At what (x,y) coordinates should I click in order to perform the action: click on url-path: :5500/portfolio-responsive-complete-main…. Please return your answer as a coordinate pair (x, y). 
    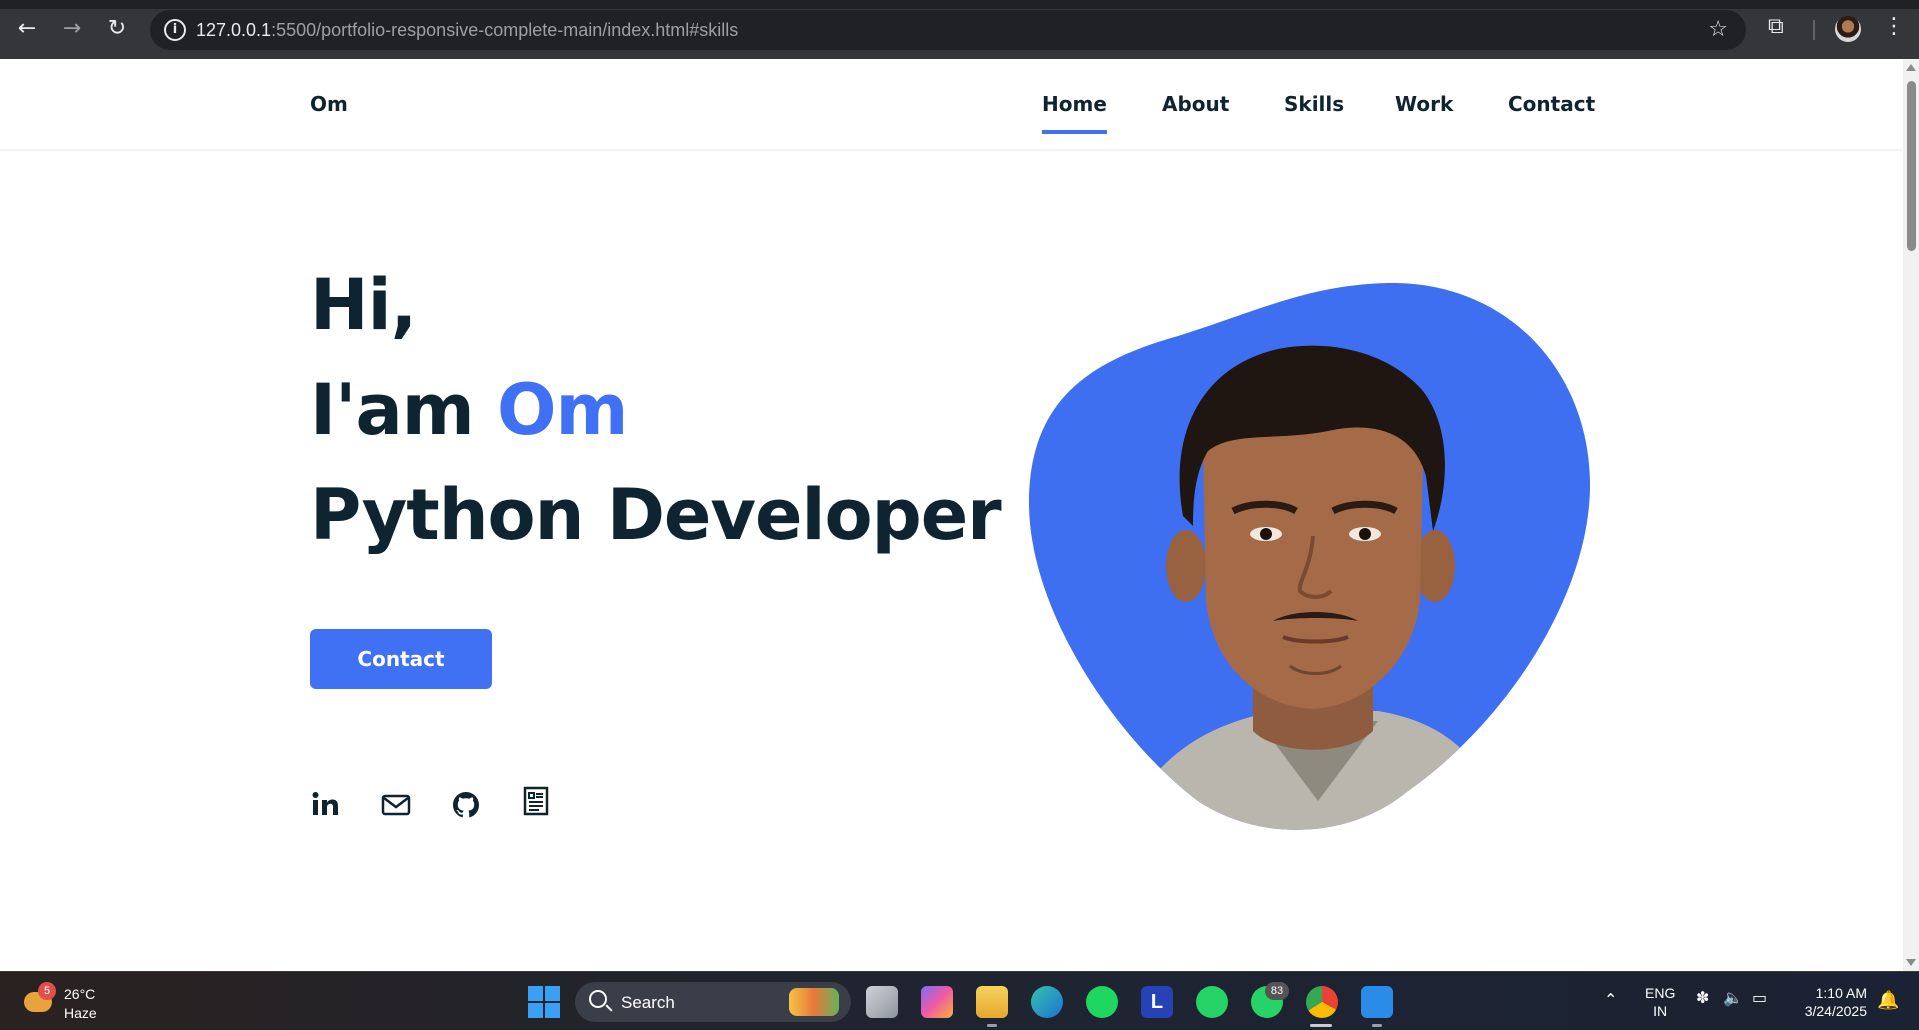
    Looking at the image, I should click on (505, 30).